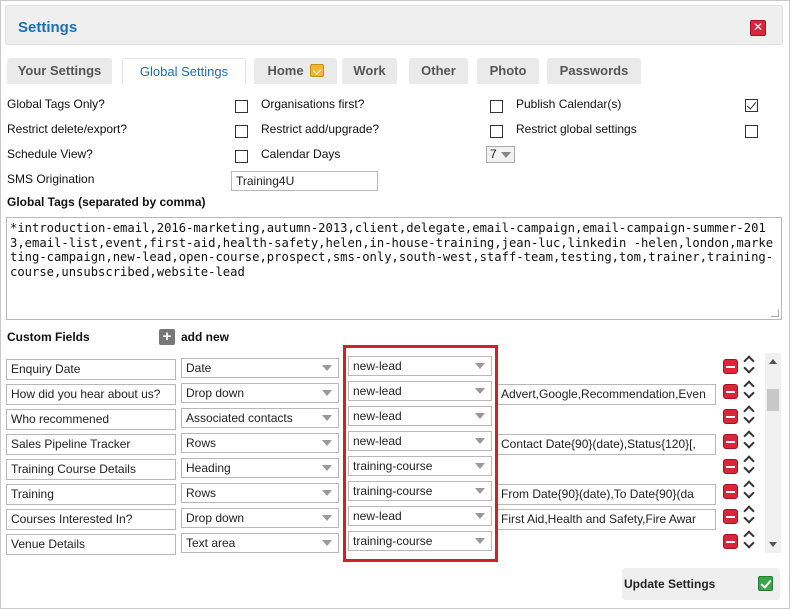 The image size is (790, 609). I want to click on add-icon: +, so click(167, 337).